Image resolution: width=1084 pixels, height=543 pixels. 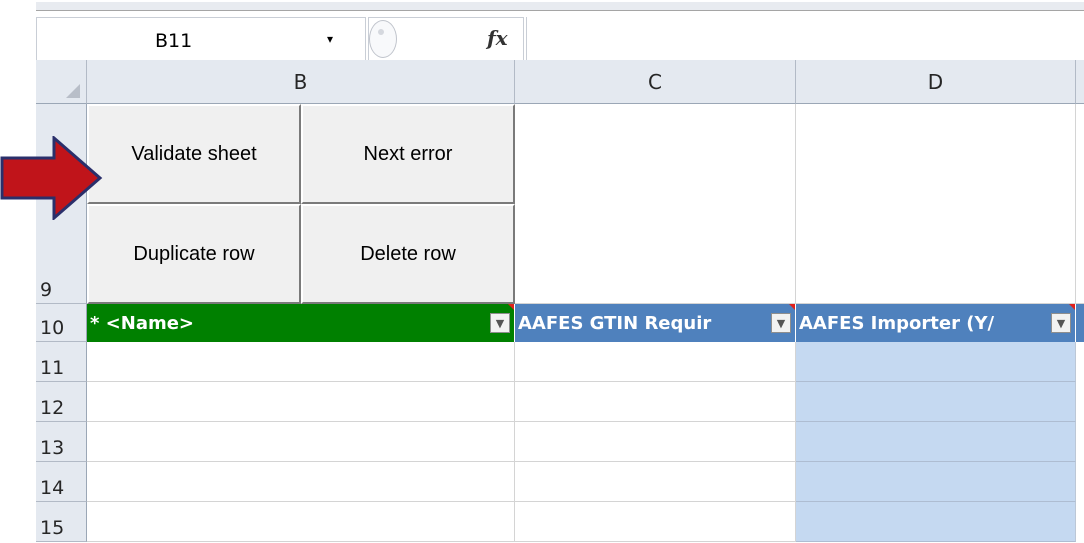 What do you see at coordinates (655, 362) in the screenshot?
I see `cell-c11` at bounding box center [655, 362].